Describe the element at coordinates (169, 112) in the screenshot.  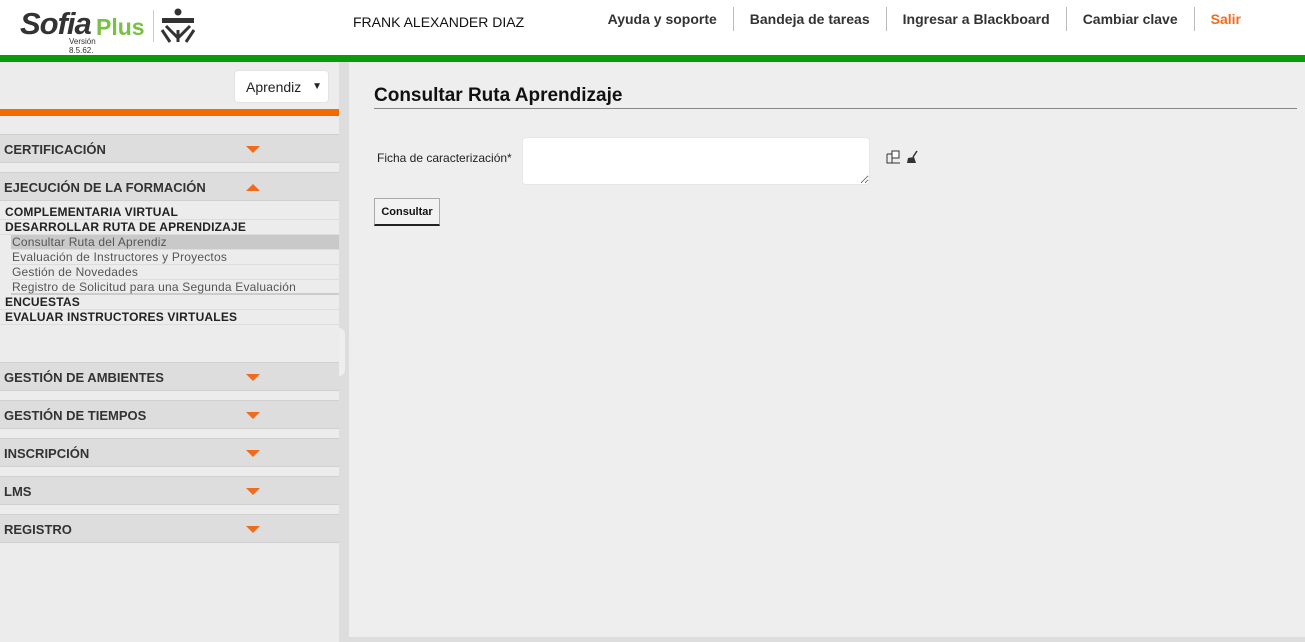
I see `orange-bar` at that location.